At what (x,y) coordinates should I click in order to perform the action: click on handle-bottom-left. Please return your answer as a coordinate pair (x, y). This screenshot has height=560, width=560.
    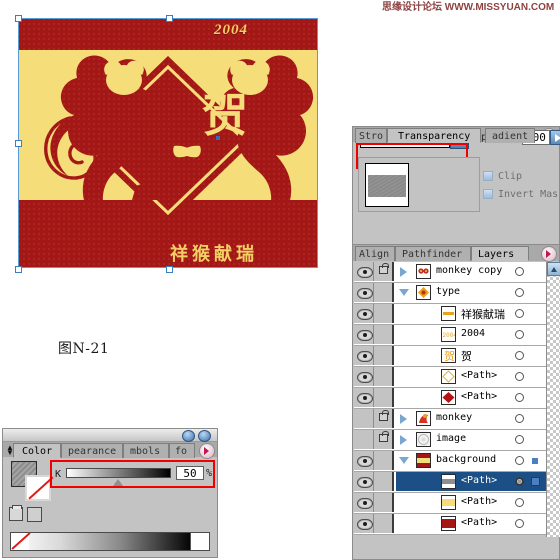
    Looking at the image, I should click on (18, 269).